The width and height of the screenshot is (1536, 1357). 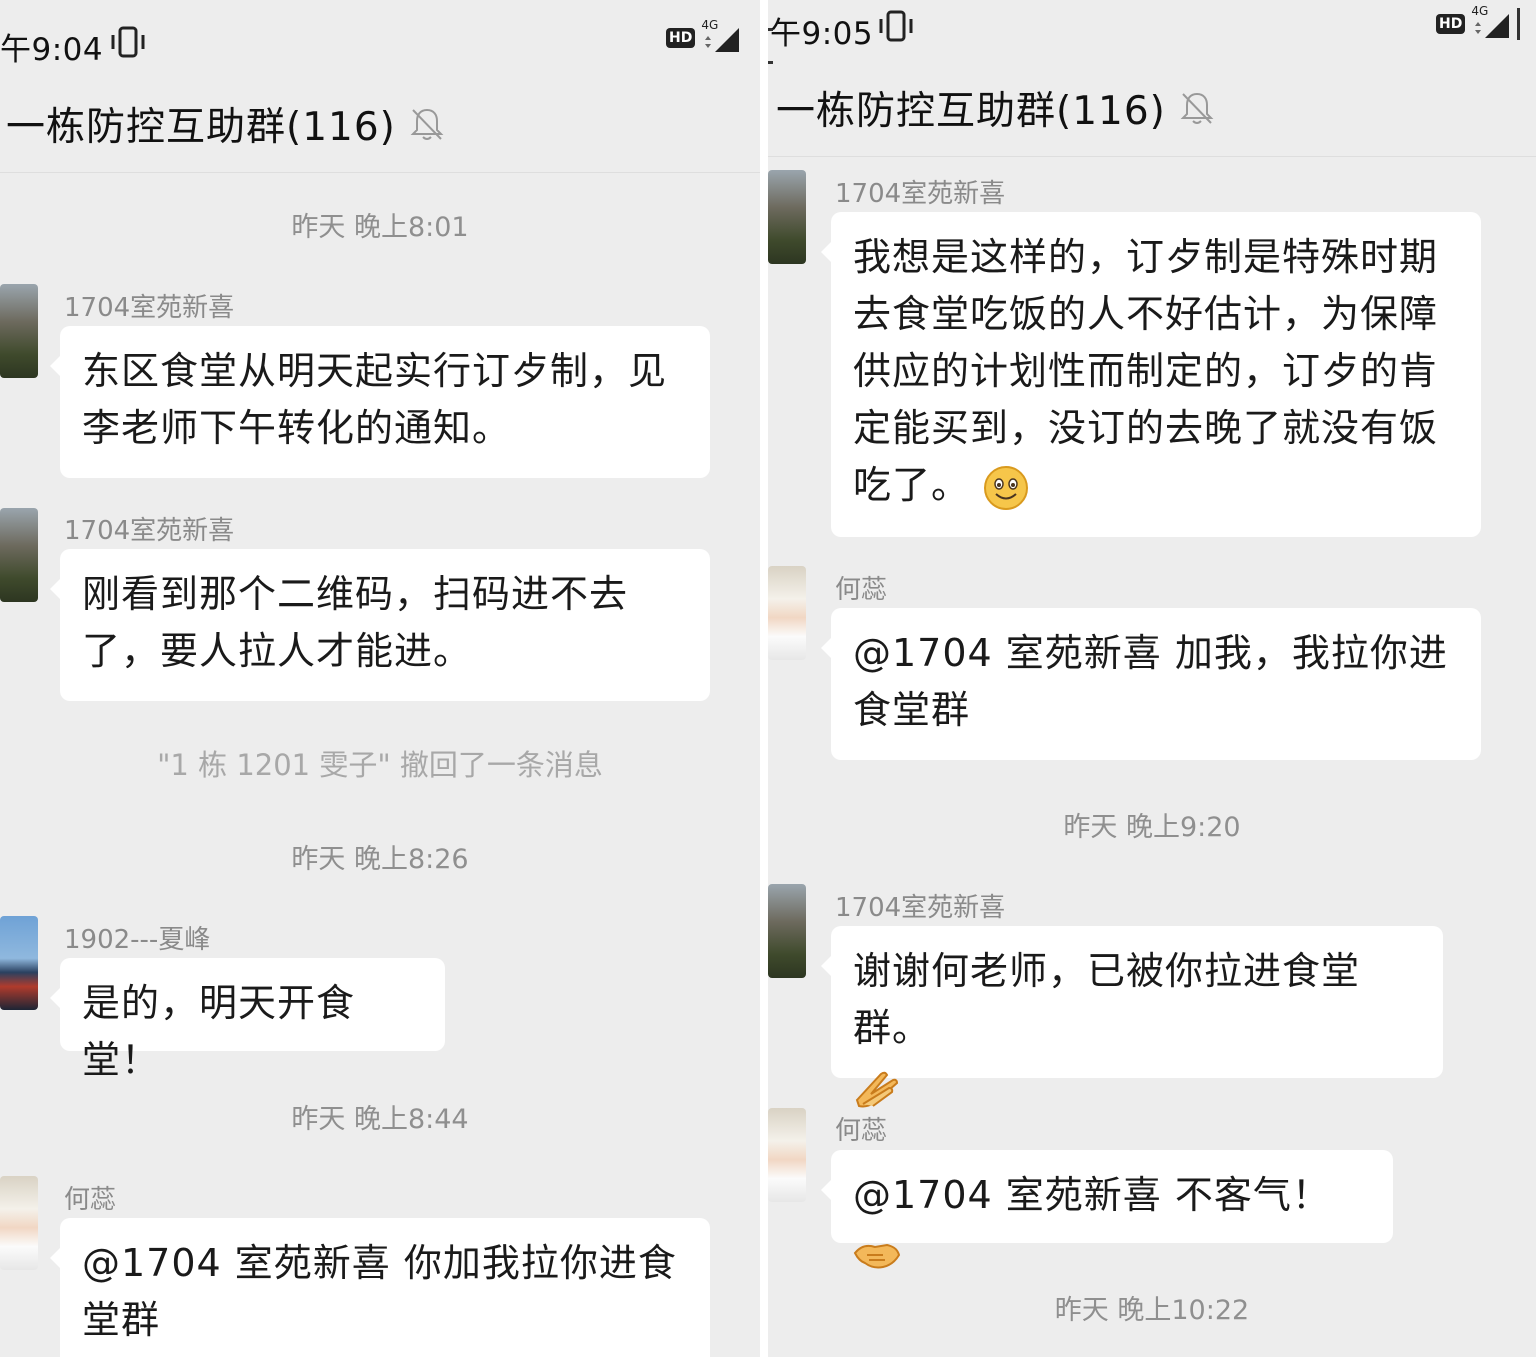 What do you see at coordinates (1107, 999) in the screenshot?
I see `message-text: 谢谢何老师，已被你拉进食堂群。` at bounding box center [1107, 999].